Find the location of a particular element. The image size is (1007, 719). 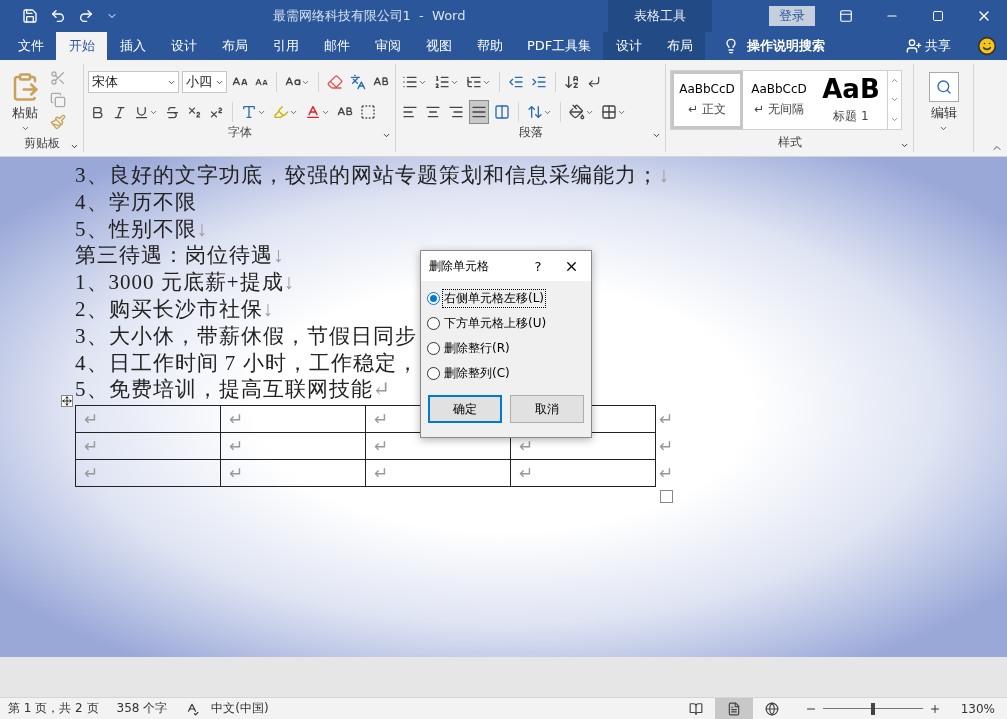

ribbon-tab: 审阅 is located at coordinates (387, 46).